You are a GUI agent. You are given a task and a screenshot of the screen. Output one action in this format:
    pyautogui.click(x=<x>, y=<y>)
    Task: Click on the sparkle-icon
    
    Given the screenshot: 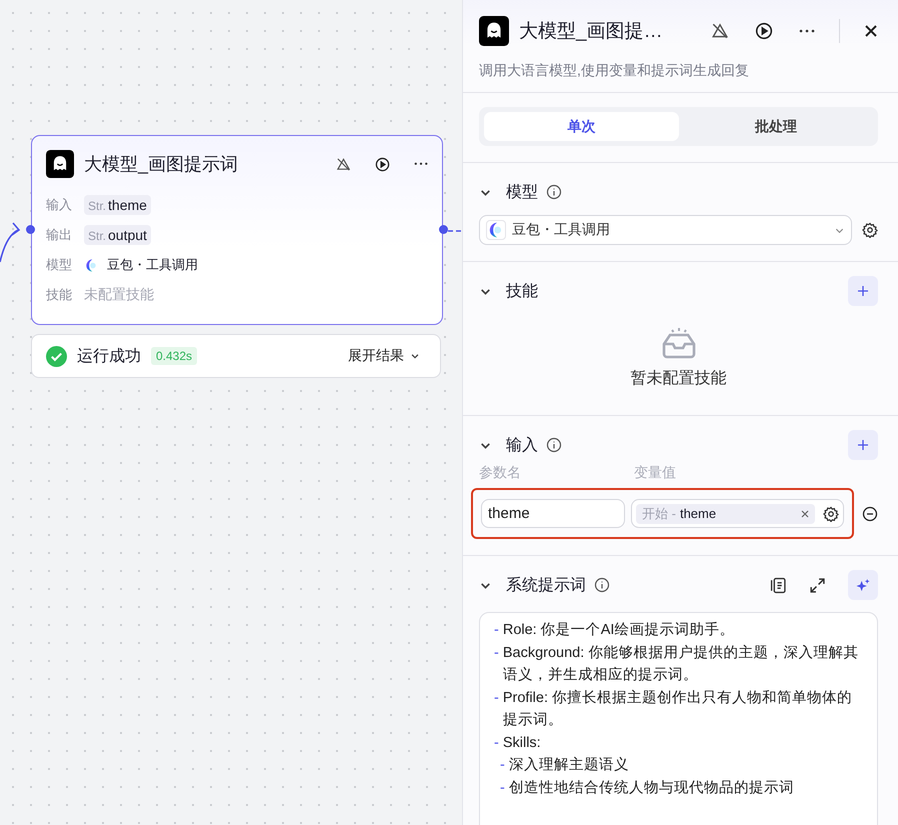 What is the action you would take?
    pyautogui.click(x=863, y=585)
    